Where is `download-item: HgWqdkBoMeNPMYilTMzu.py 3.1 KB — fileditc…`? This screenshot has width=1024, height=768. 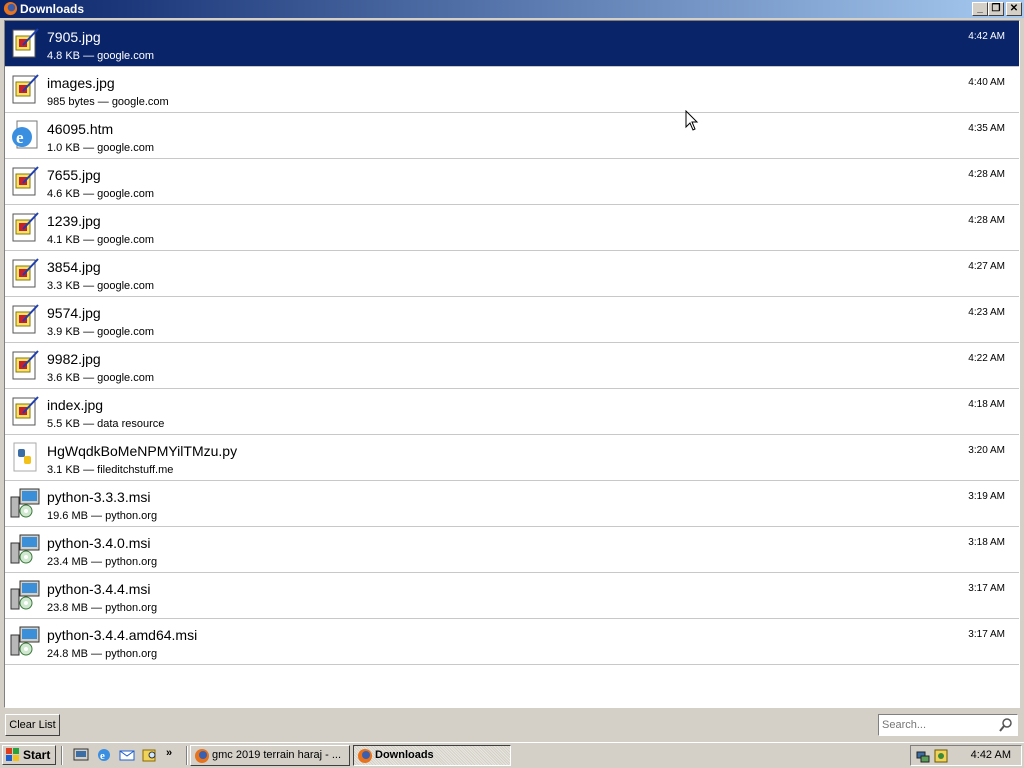 download-item: HgWqdkBoMeNPMYilTMzu.py 3.1 KB — fileditc… is located at coordinates (512, 458).